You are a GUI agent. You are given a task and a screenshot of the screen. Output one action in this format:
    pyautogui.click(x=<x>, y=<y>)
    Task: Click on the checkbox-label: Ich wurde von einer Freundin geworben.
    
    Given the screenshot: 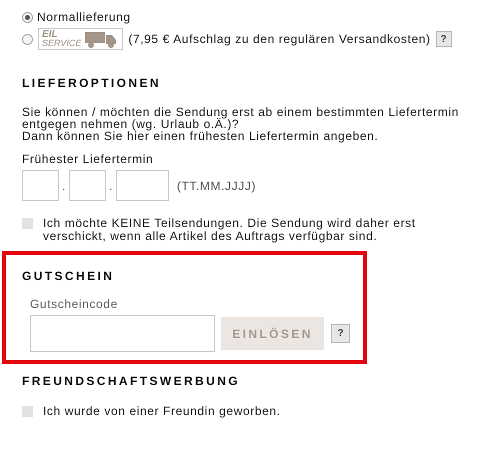 What is the action you would take?
    pyautogui.click(x=162, y=411)
    